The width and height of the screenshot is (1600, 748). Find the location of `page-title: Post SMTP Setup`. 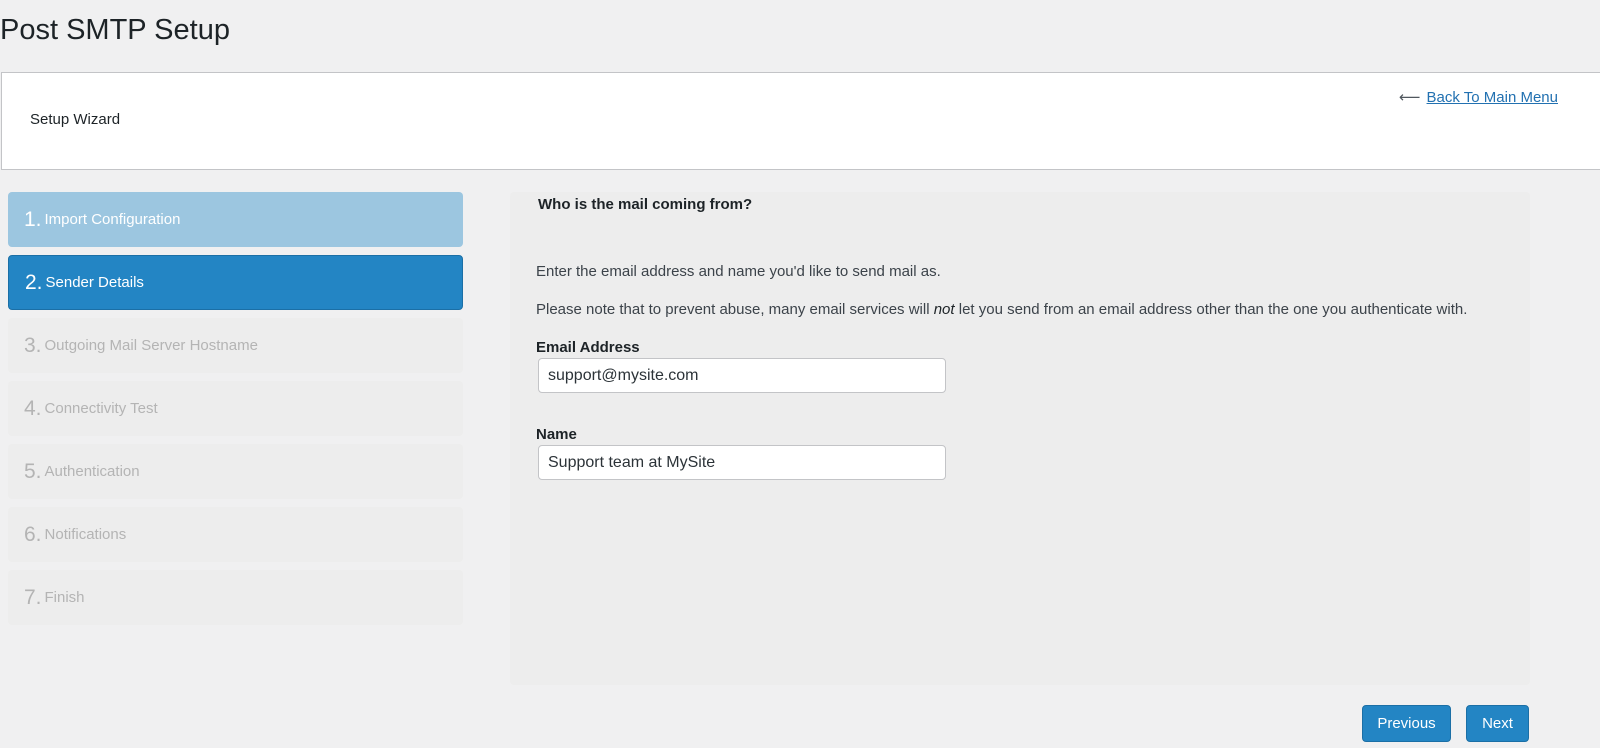

page-title: Post SMTP Setup is located at coordinates (115, 30).